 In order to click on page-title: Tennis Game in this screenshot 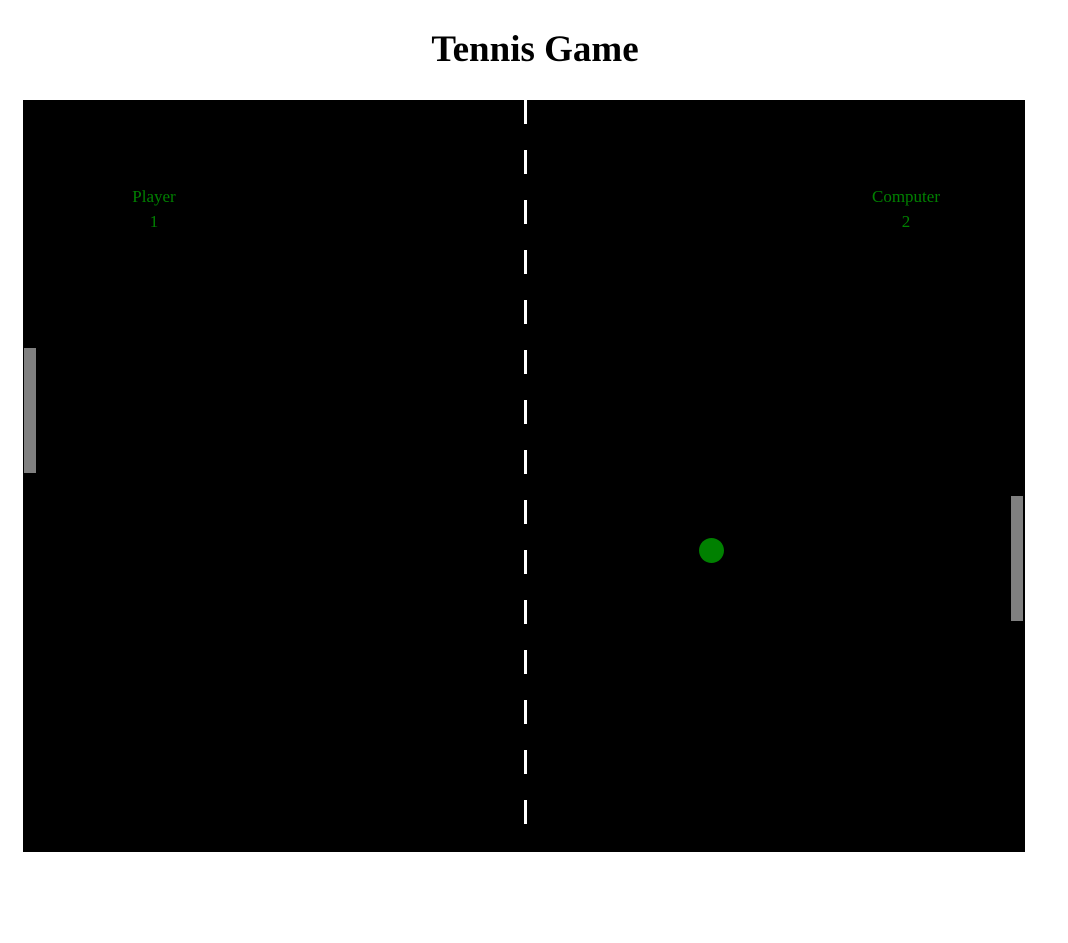, I will do `click(535, 49)`.